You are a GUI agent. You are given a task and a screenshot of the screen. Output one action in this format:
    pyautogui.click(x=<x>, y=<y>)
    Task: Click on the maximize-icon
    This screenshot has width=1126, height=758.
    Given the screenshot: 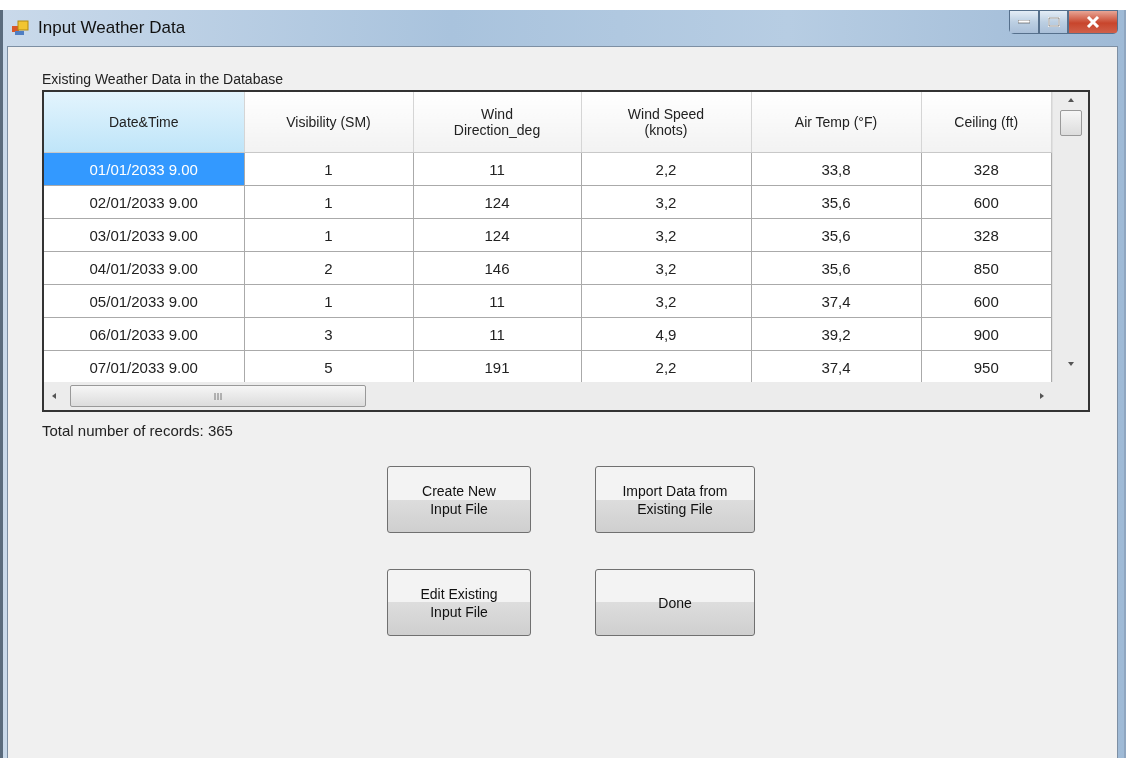 What is the action you would take?
    pyautogui.click(x=1053, y=22)
    